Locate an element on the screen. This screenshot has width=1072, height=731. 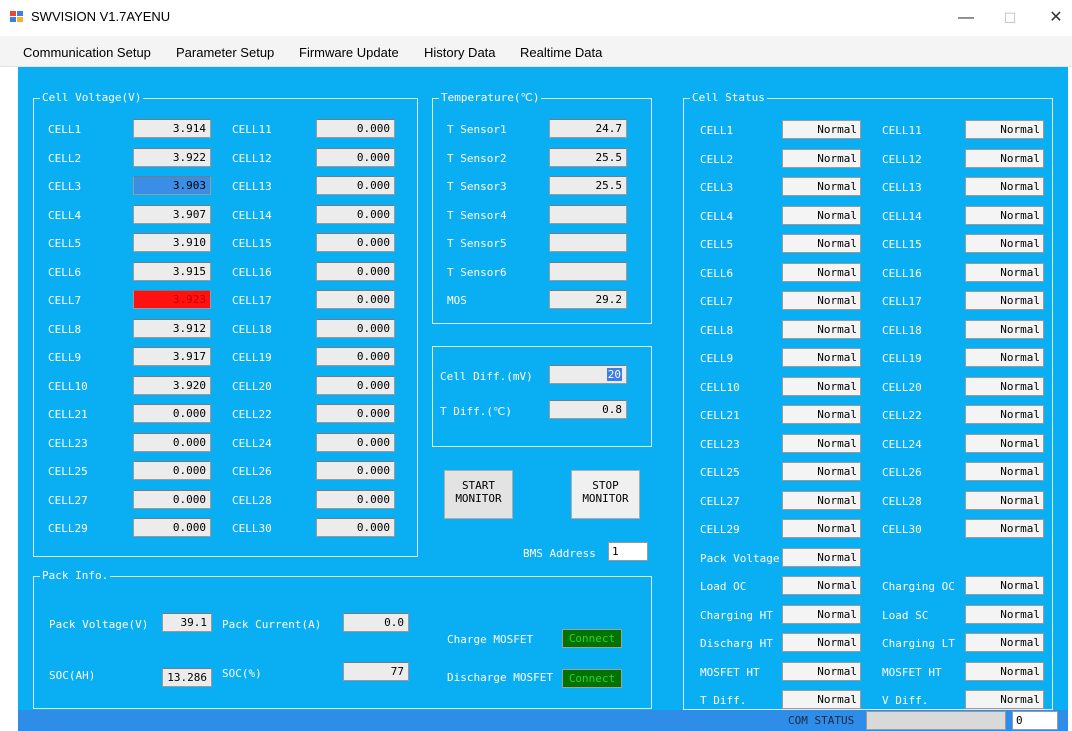
cell-status-label: Charging HT is located at coordinates (736, 615).